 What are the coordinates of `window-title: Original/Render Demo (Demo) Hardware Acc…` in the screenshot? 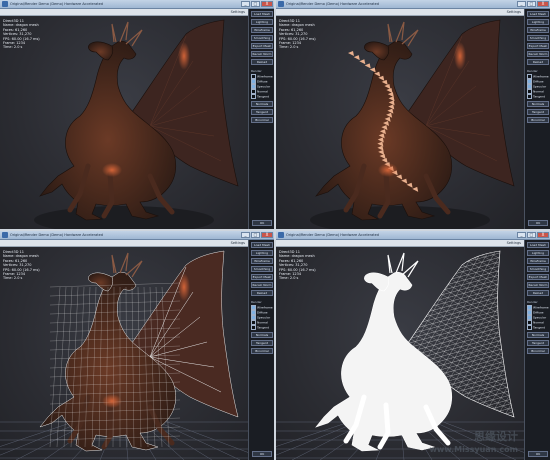 It's located at (333, 235).